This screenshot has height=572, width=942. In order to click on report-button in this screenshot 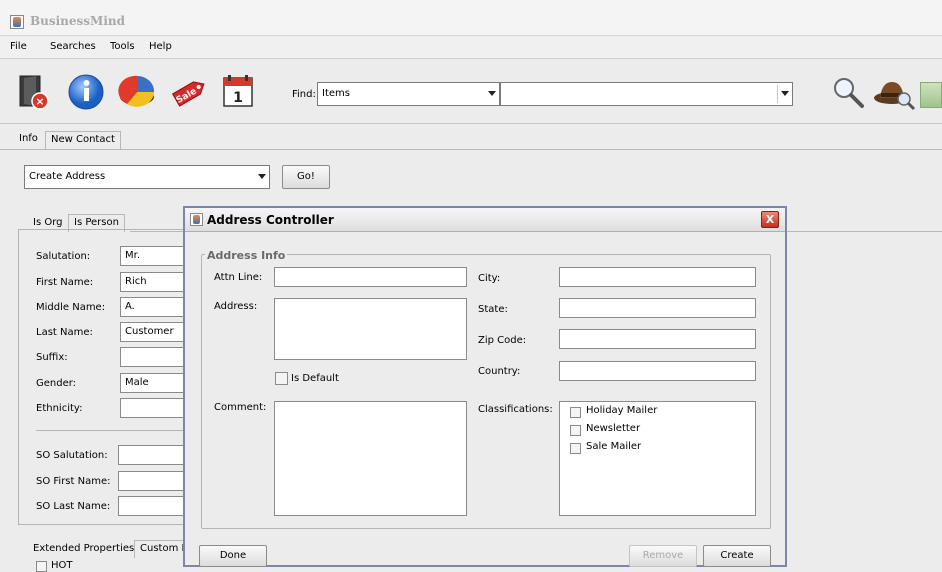, I will do `click(137, 92)`.